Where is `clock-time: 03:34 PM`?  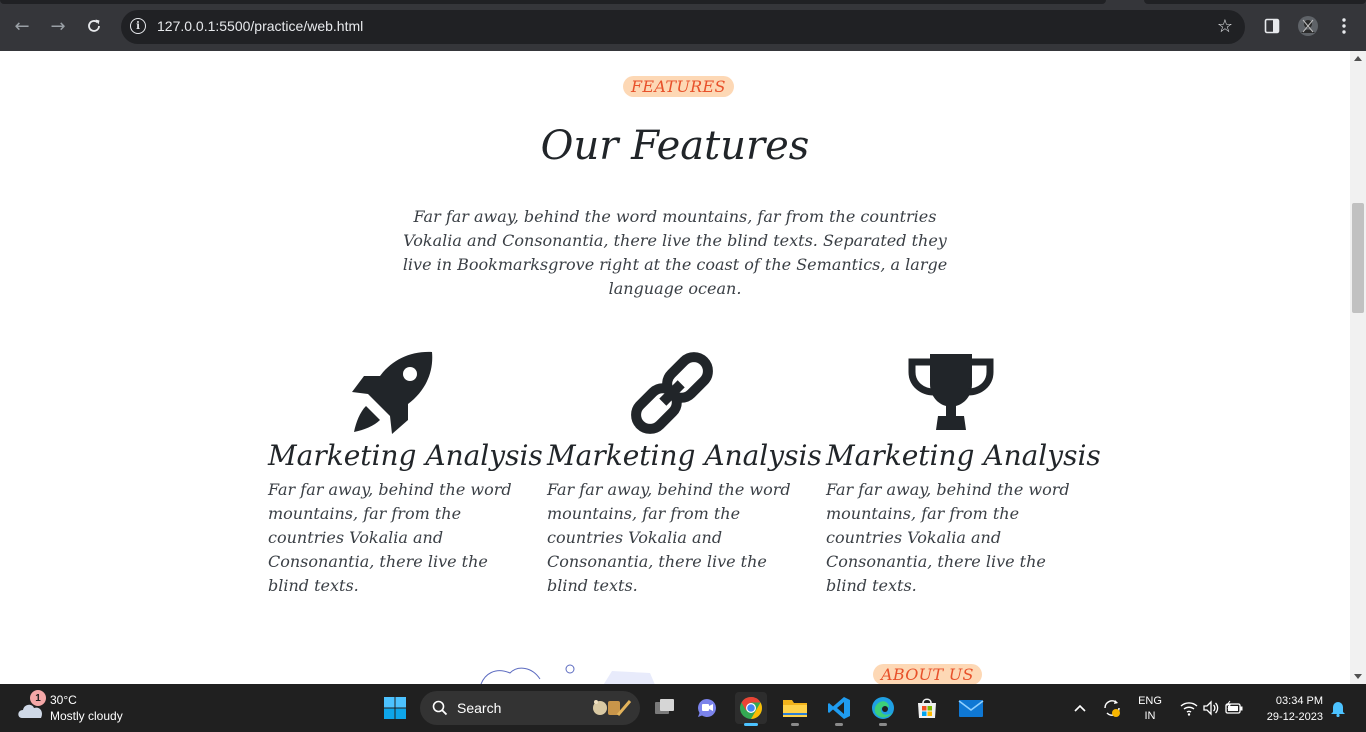 clock-time: 03:34 PM is located at coordinates (1299, 701).